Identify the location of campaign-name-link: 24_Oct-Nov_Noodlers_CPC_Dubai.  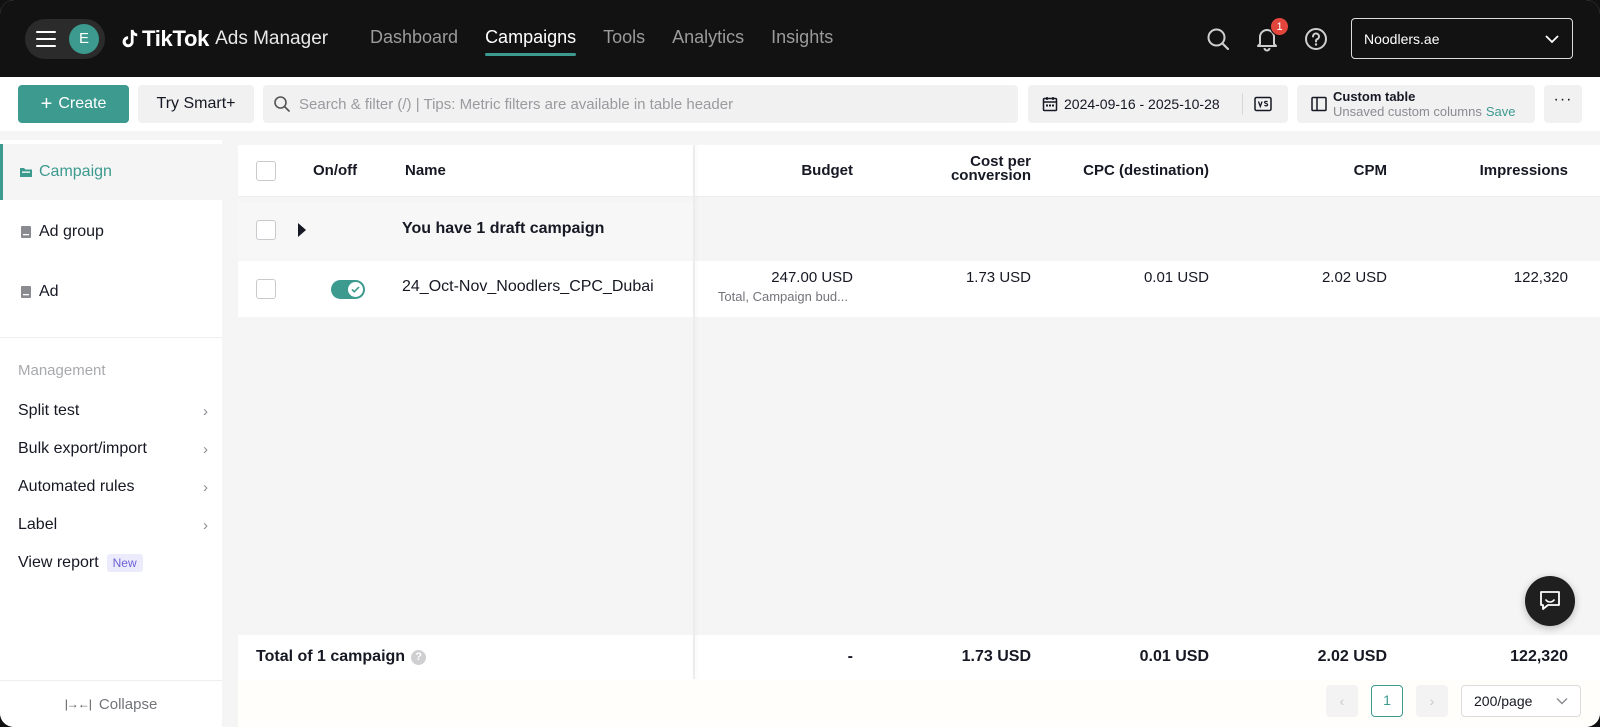
(528, 287).